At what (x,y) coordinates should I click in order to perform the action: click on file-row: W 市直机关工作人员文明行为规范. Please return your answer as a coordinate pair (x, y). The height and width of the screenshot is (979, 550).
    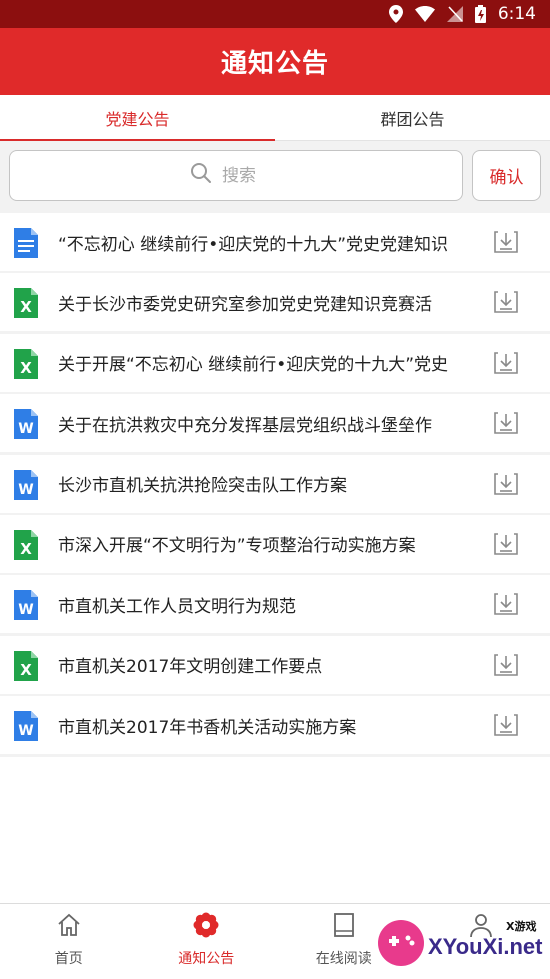
    Looking at the image, I should click on (275, 604).